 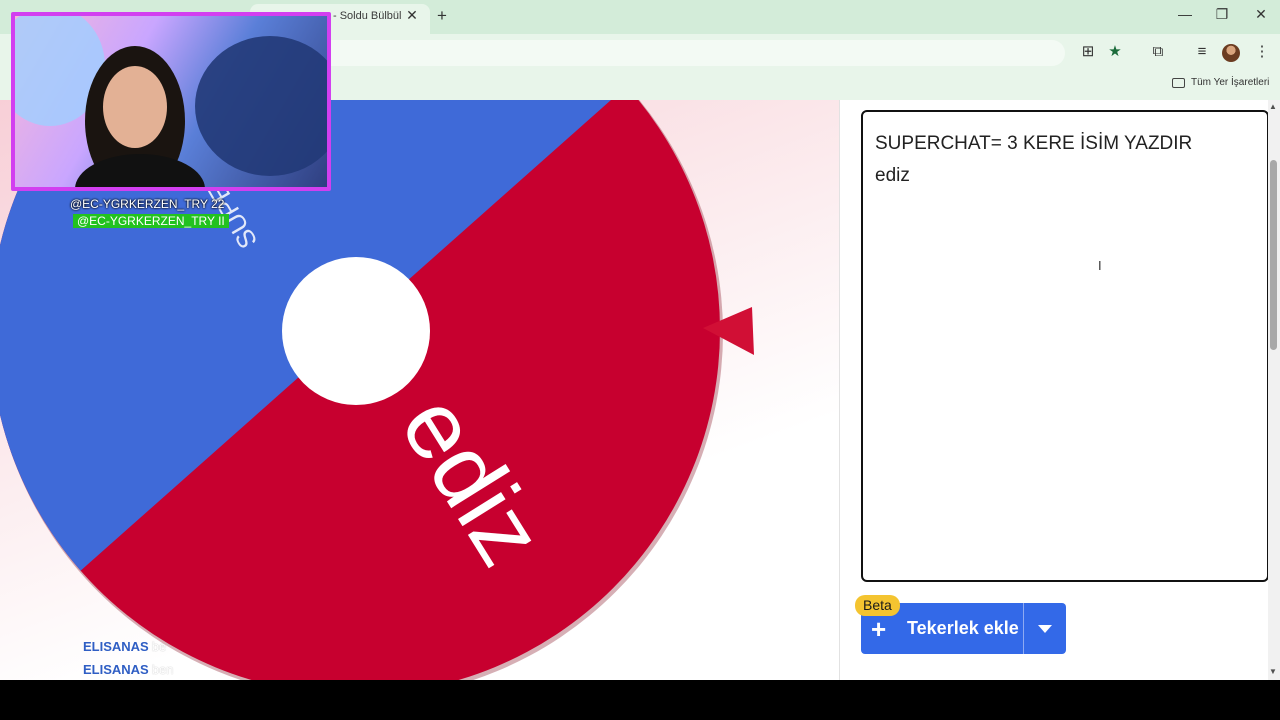 I want to click on stream-handle-highlight: @EC-YGRKERZEN_TRY II, so click(x=151, y=221).